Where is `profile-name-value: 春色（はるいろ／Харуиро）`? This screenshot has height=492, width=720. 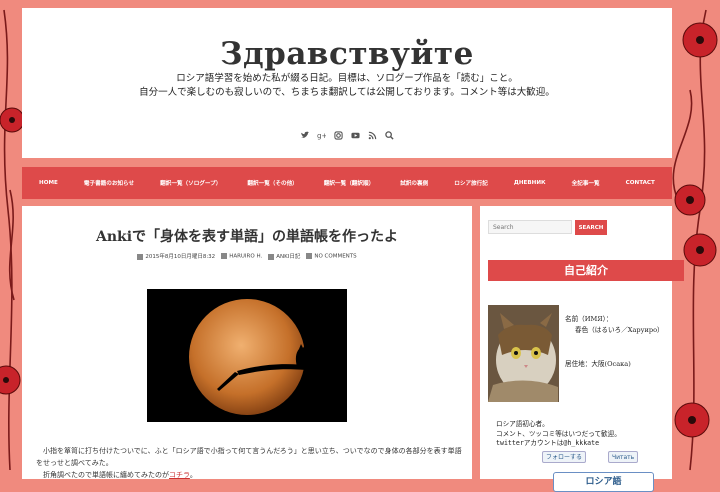 profile-name-value: 春色（はるいろ／Харуиро） is located at coordinates (619, 330).